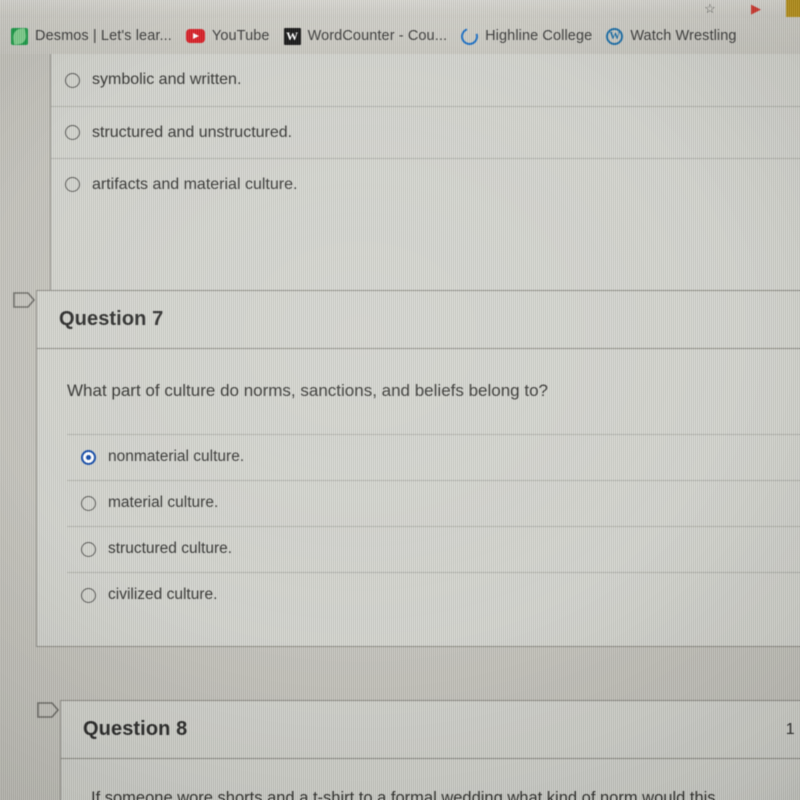  Describe the element at coordinates (425, 237) in the screenshot. I see `card-bottom-padding` at that location.